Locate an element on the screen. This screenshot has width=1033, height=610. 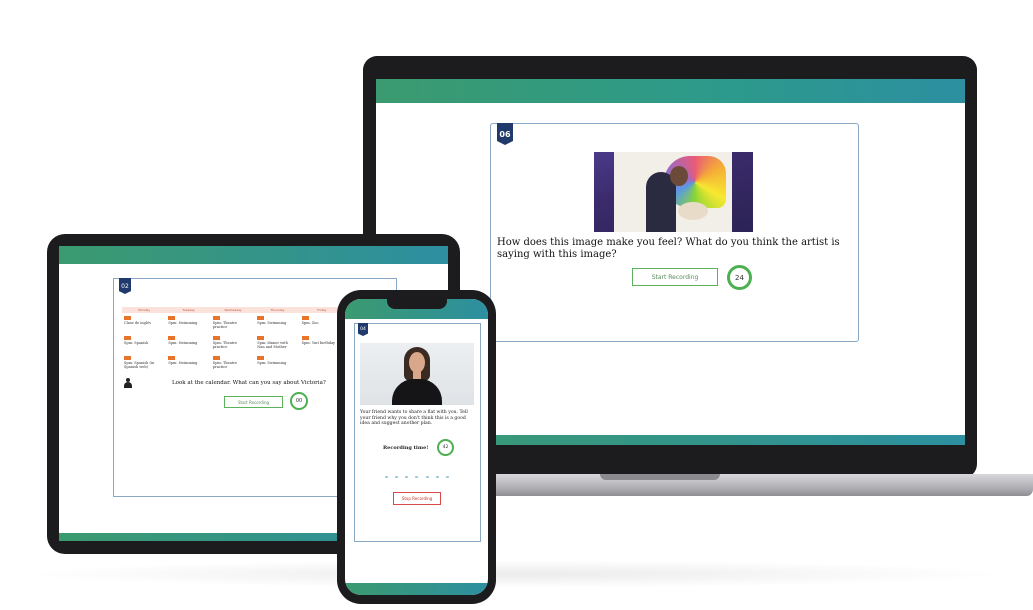
calendar-day-header: Tuesday is located at coordinates (188, 310).